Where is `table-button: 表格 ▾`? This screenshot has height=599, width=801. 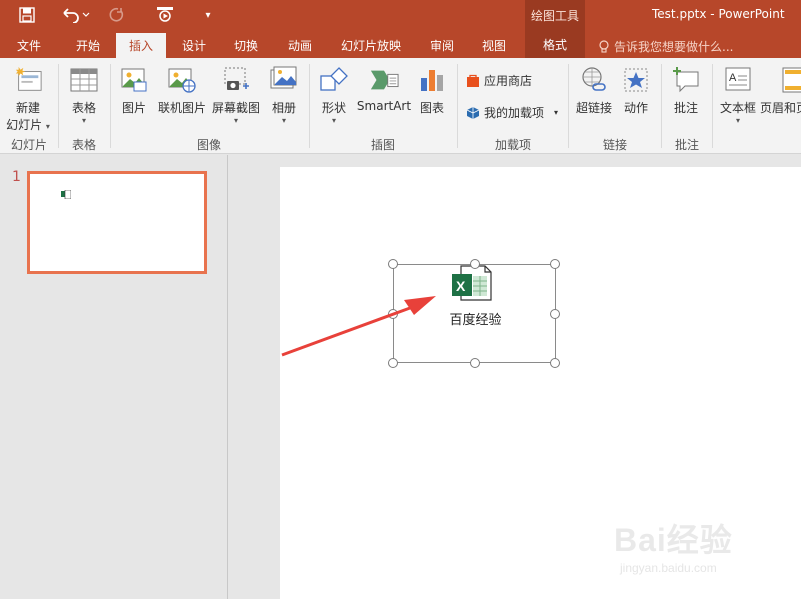 table-button: 表格 ▾ is located at coordinates (84, 94).